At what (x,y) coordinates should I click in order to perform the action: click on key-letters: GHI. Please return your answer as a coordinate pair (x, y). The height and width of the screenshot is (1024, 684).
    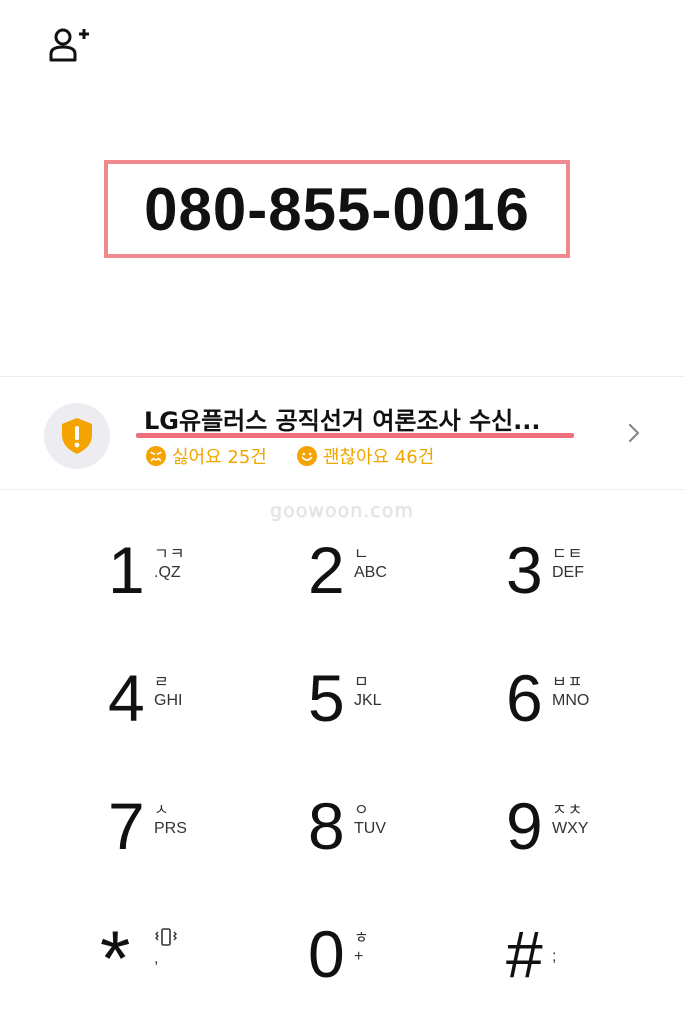
    Looking at the image, I should click on (168, 700).